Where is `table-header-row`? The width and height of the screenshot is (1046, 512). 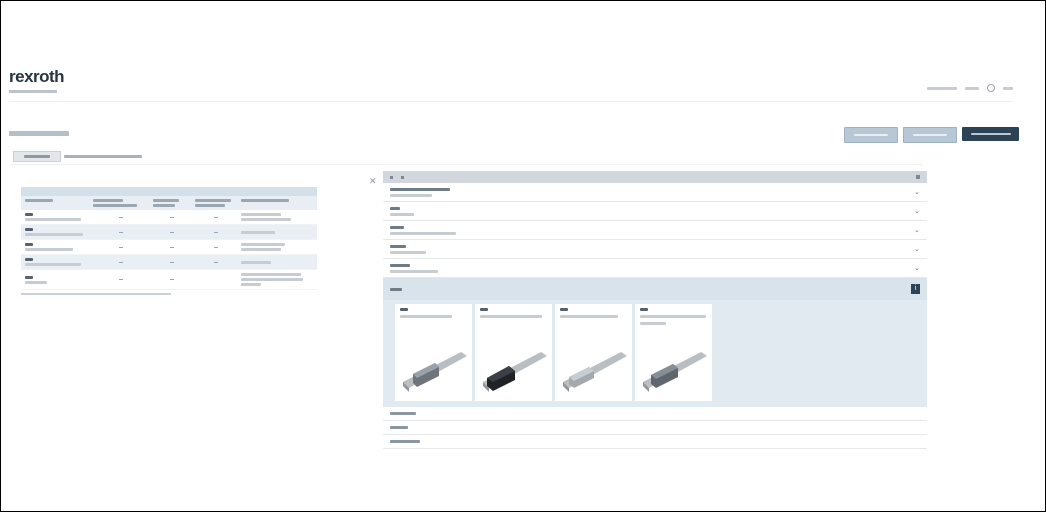 table-header-row is located at coordinates (169, 203).